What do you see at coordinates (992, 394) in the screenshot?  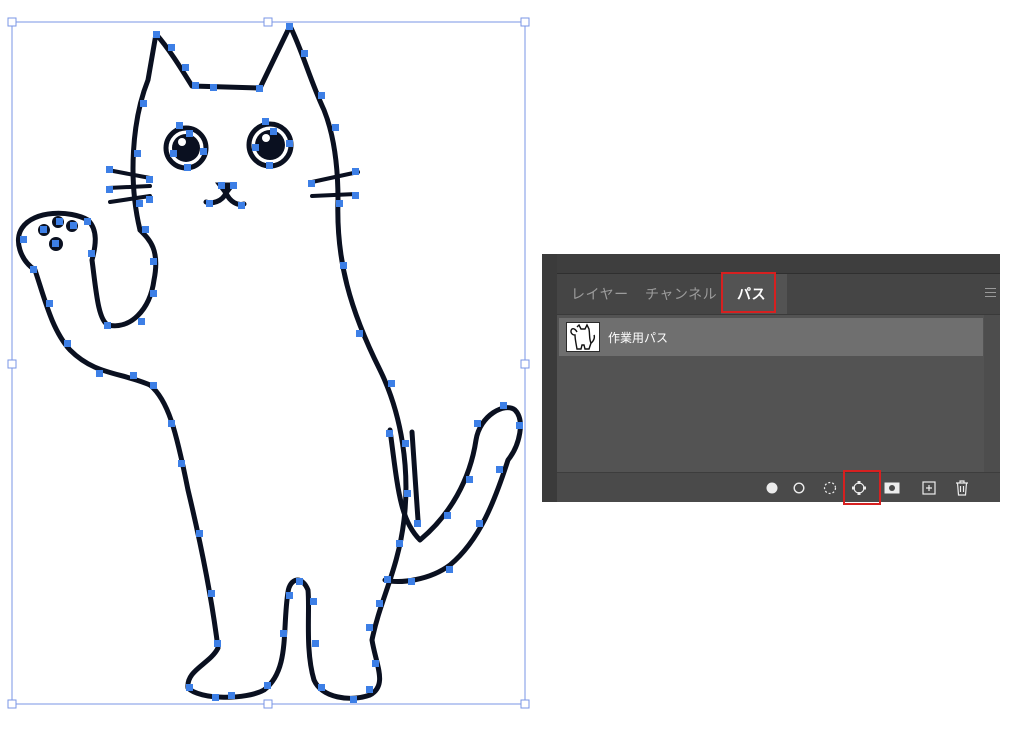 I see `panel-scrollbar` at bounding box center [992, 394].